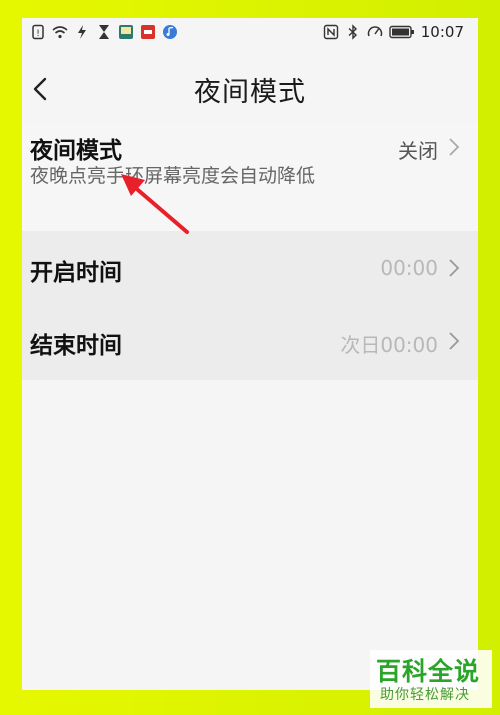 Image resolution: width=500 pixels, height=715 pixels. What do you see at coordinates (126, 32) in the screenshot?
I see `app-icon` at bounding box center [126, 32].